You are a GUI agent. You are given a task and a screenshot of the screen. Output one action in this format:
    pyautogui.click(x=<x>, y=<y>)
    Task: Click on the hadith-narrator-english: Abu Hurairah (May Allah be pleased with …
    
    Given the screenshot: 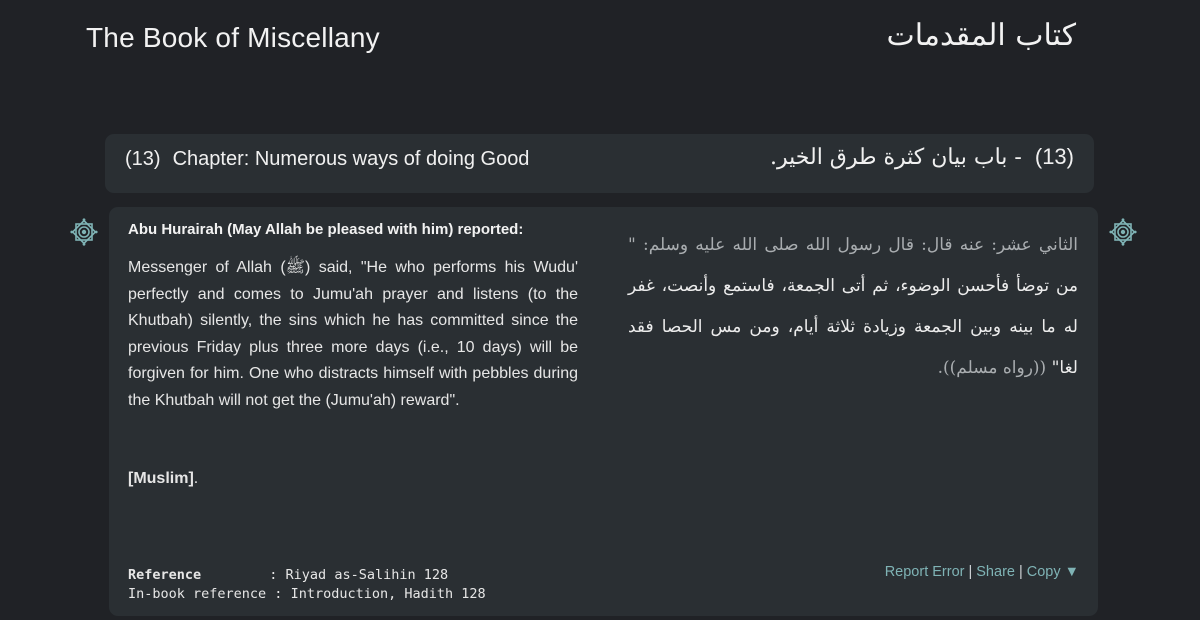 What is the action you would take?
    pyautogui.click(x=326, y=229)
    